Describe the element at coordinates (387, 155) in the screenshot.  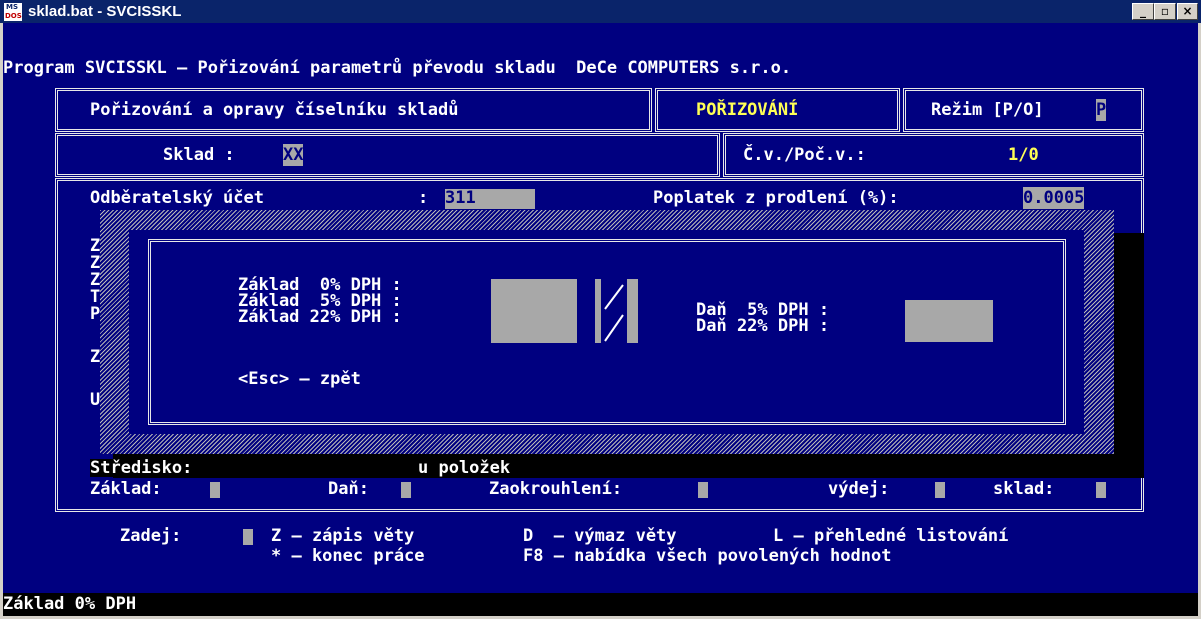
I see `sklad-box` at that location.